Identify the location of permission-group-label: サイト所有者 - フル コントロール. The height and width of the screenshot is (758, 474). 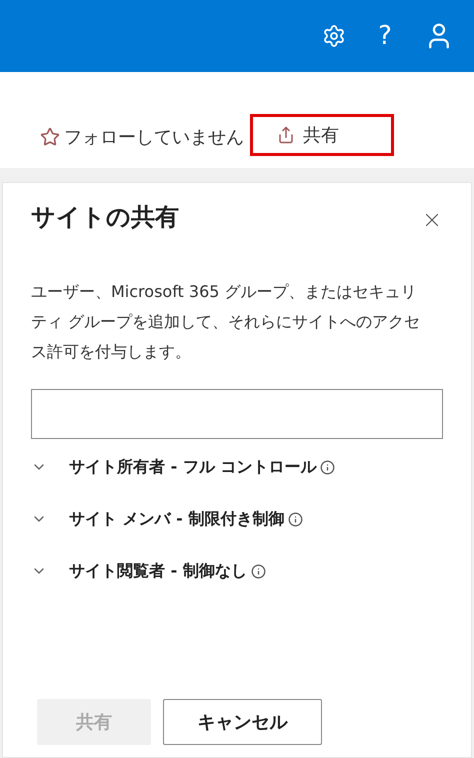
(192, 467).